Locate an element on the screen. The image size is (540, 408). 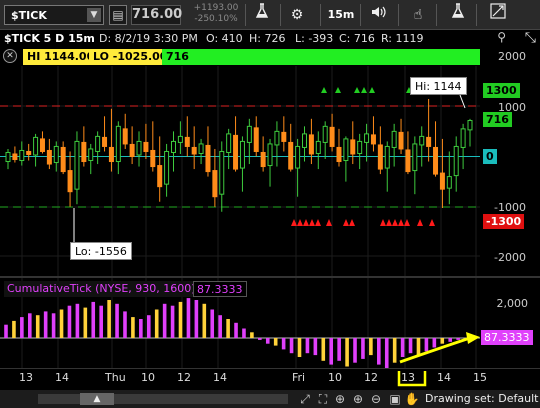
cumulative-tick-label: CumulativeTick (NYSE, 930, 1600) is located at coordinates (101, 289).